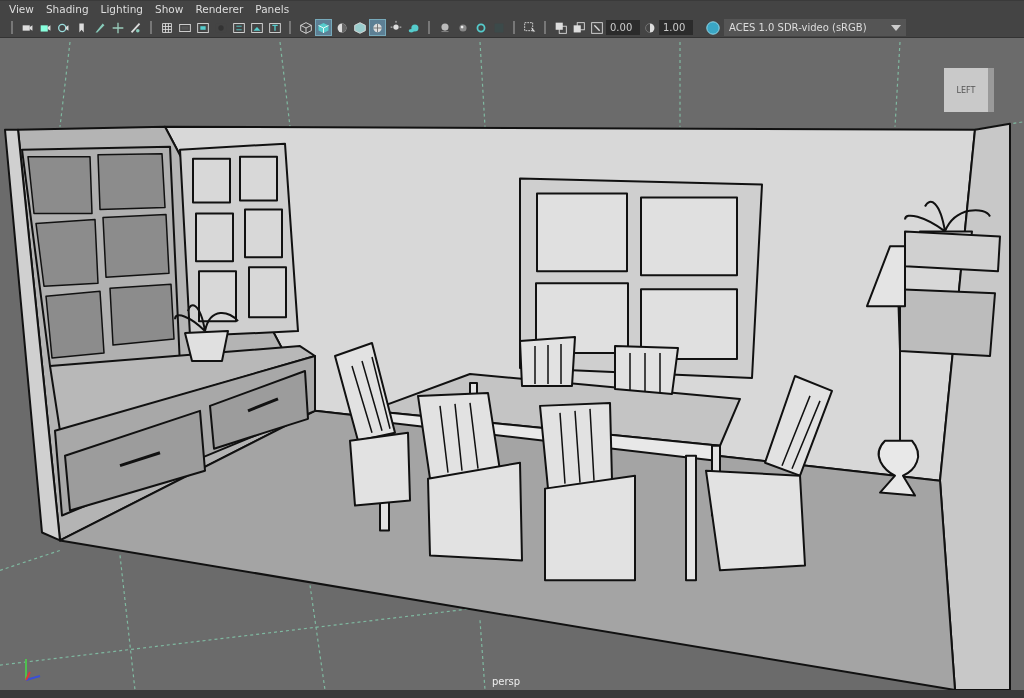 The width and height of the screenshot is (1024, 698). I want to click on menu-item: Renderer, so click(219, 9).